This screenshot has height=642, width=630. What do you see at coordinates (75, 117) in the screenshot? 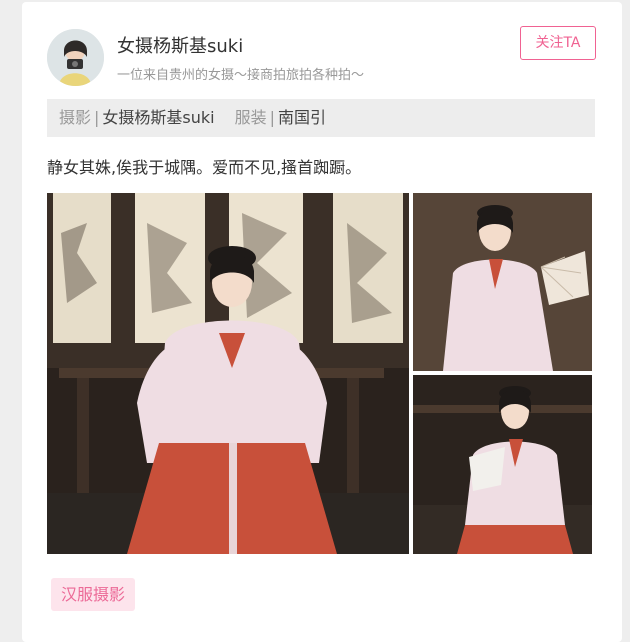
I see `credit-label: 摄影` at bounding box center [75, 117].